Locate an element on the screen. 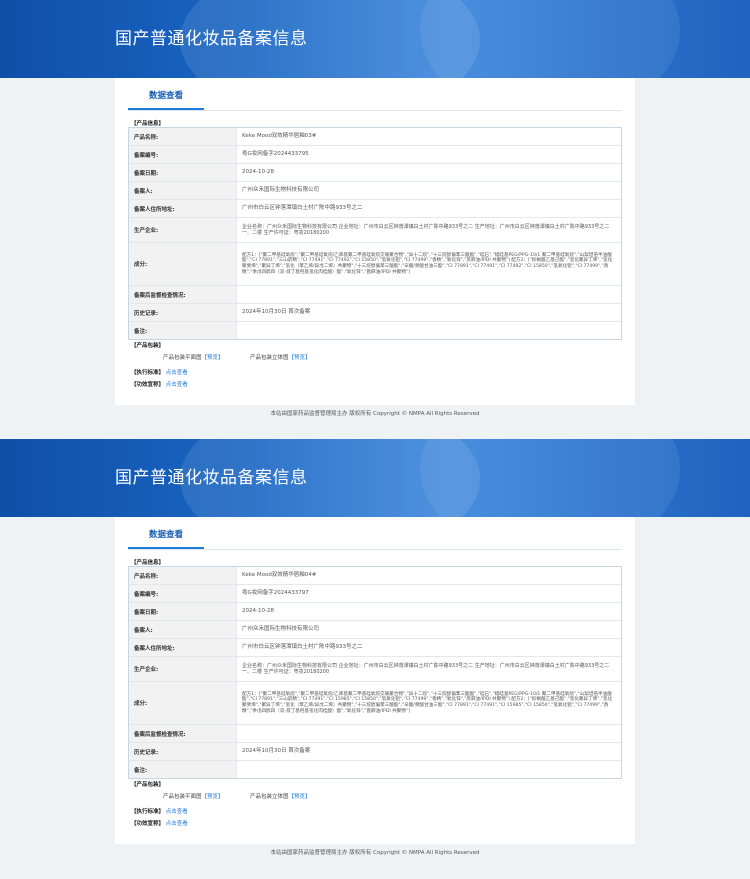  table-row: 备案编号: 粤G妆网备字2024433797 is located at coordinates (375, 593).